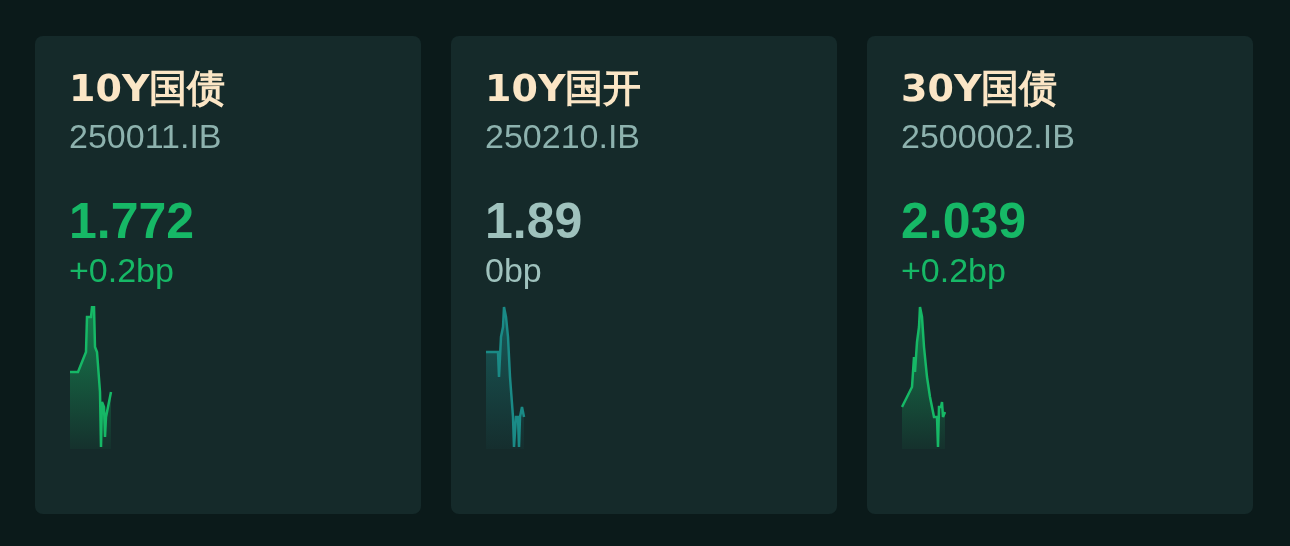  Describe the element at coordinates (132, 221) in the screenshot. I see `yield-value: 1.772` at that location.